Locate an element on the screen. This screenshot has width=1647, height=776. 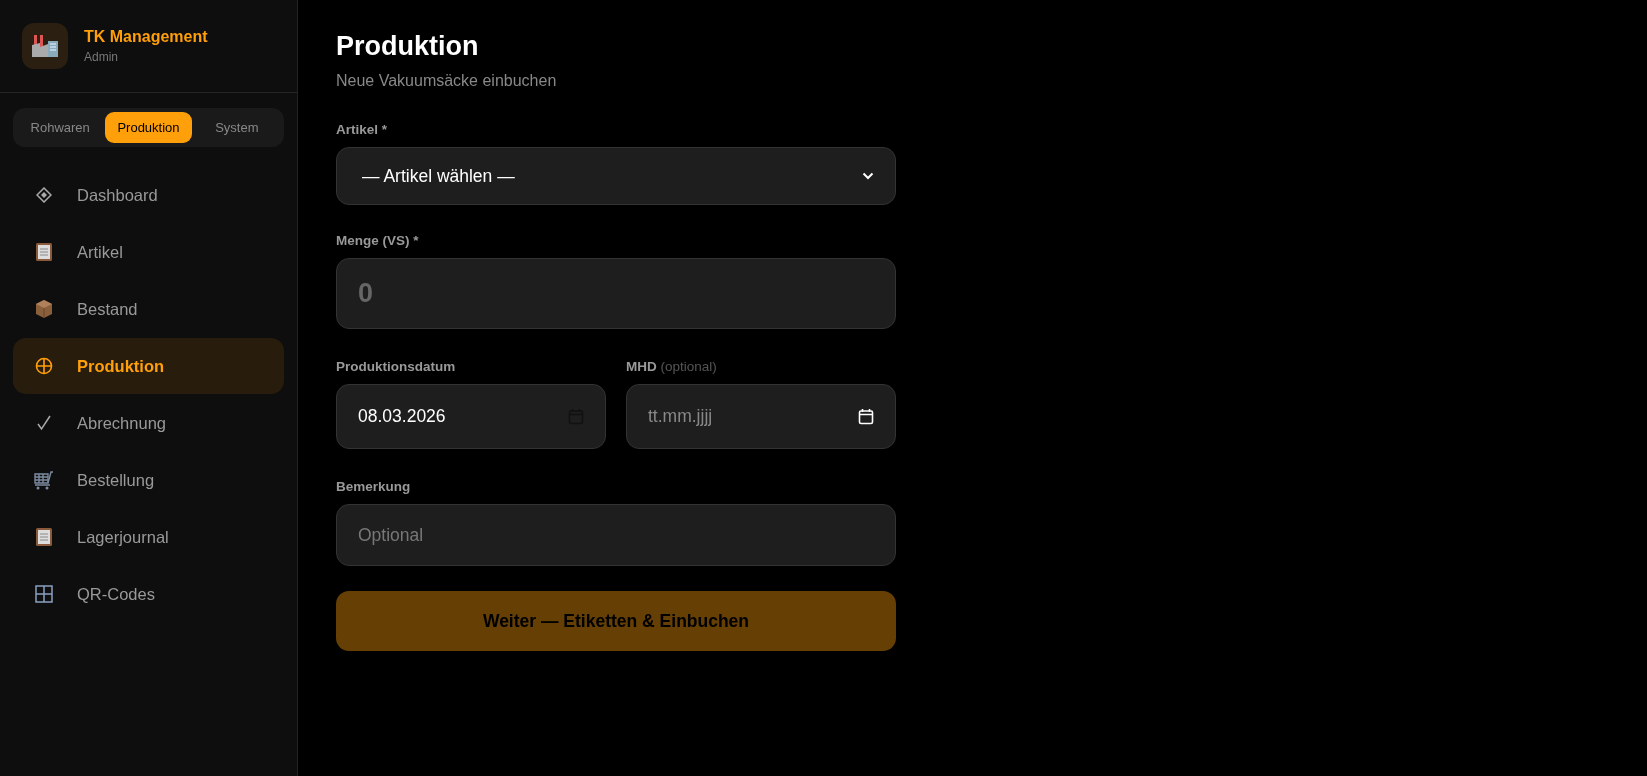
nav-label: Abrechnung is located at coordinates (121, 423).